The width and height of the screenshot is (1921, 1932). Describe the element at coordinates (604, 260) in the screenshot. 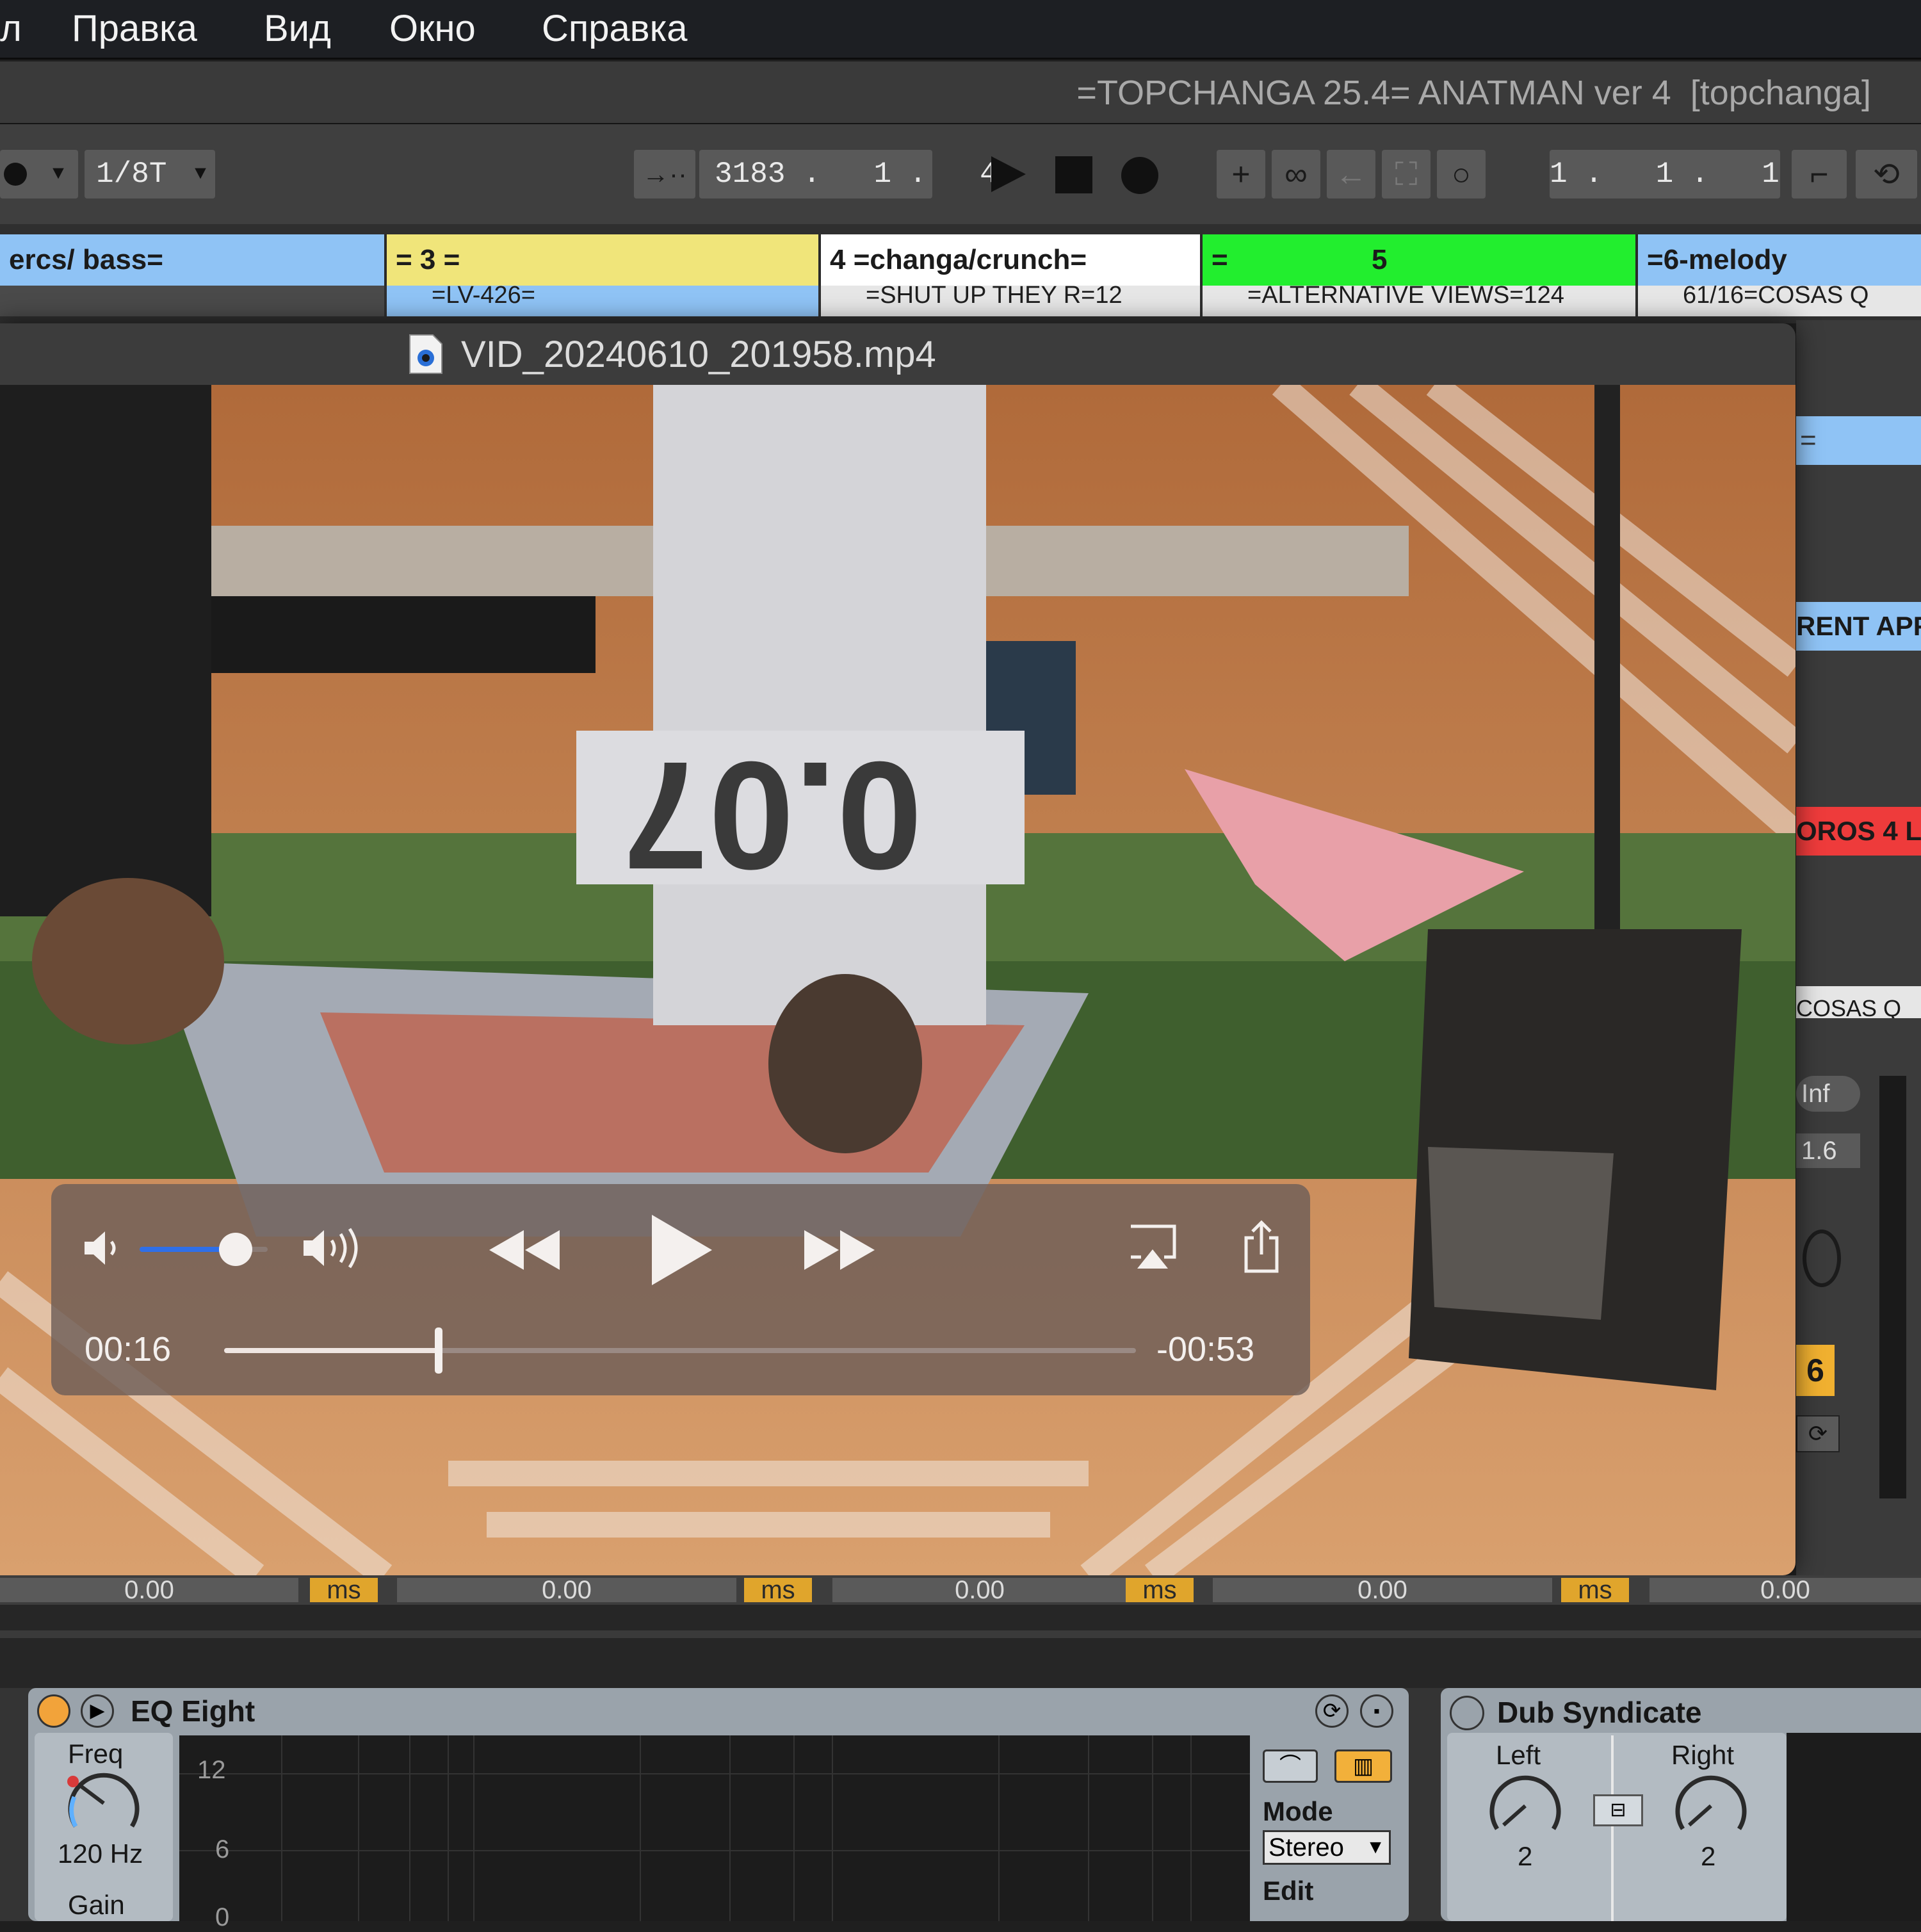

I see `track-header-3: = 3 =` at that location.